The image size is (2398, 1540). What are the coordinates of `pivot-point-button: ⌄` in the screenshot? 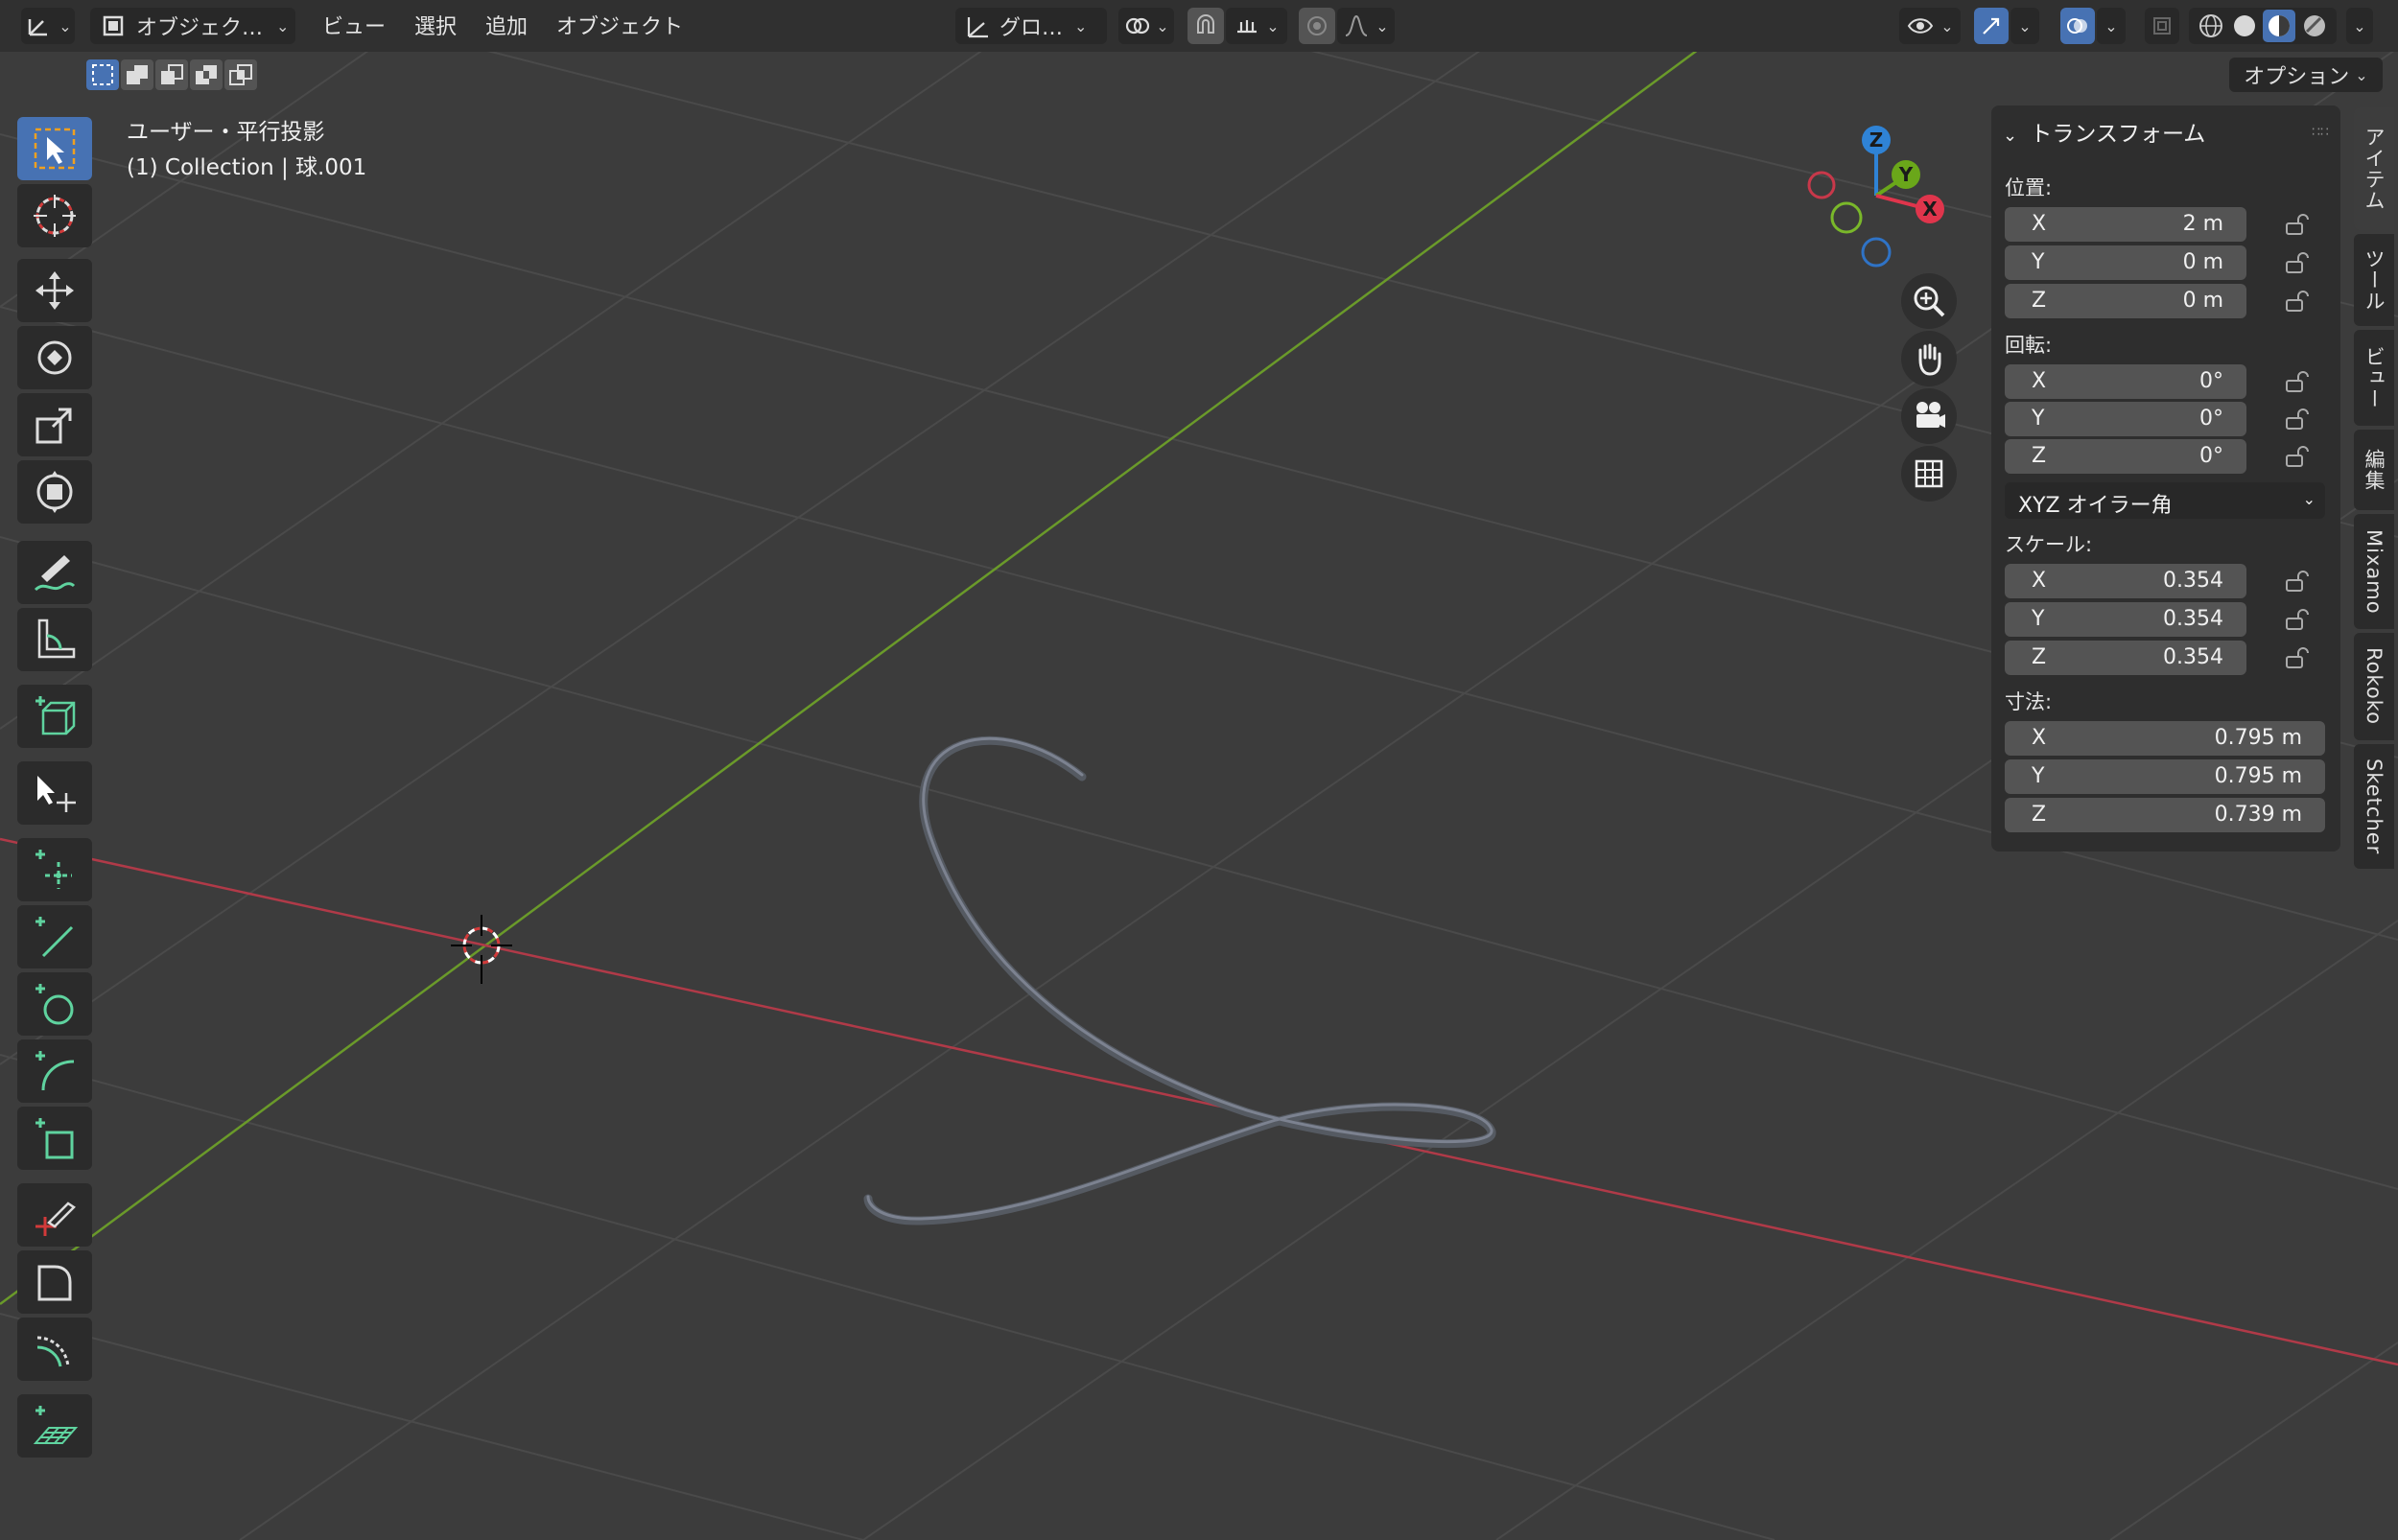 It's located at (1146, 26).